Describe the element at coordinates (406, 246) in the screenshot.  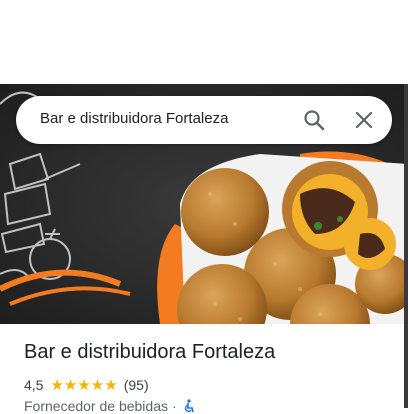
I see `scrollbar` at that location.